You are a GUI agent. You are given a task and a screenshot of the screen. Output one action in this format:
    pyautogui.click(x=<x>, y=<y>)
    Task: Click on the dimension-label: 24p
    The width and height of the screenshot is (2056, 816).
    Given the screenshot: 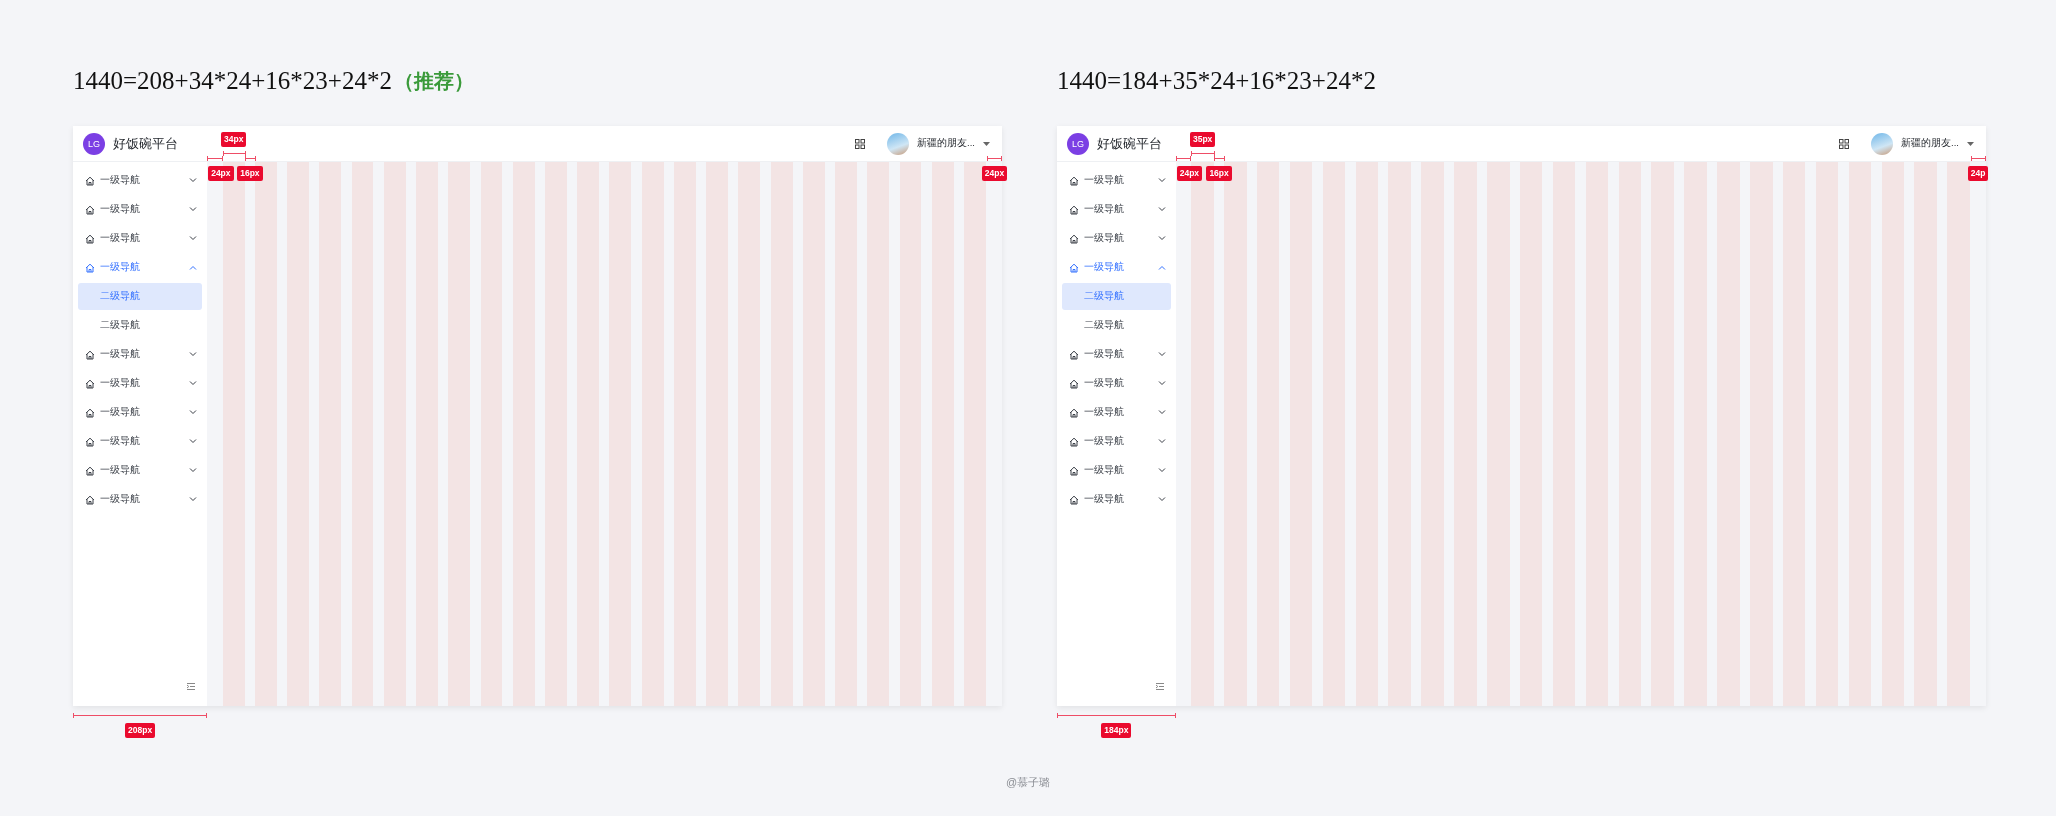 What is the action you would take?
    pyautogui.click(x=1978, y=173)
    